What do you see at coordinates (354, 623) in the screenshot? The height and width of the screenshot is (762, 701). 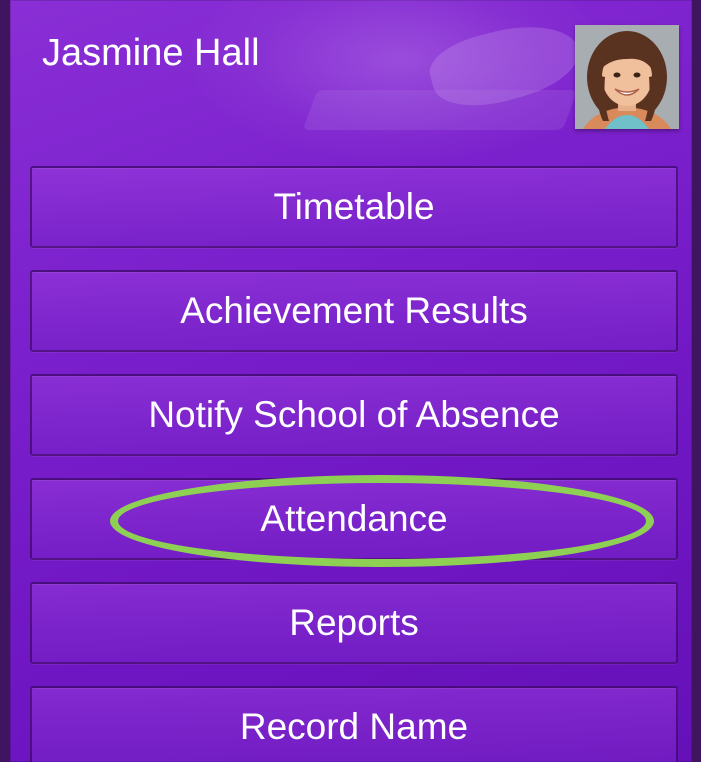 I see `reports-button: Reports` at bounding box center [354, 623].